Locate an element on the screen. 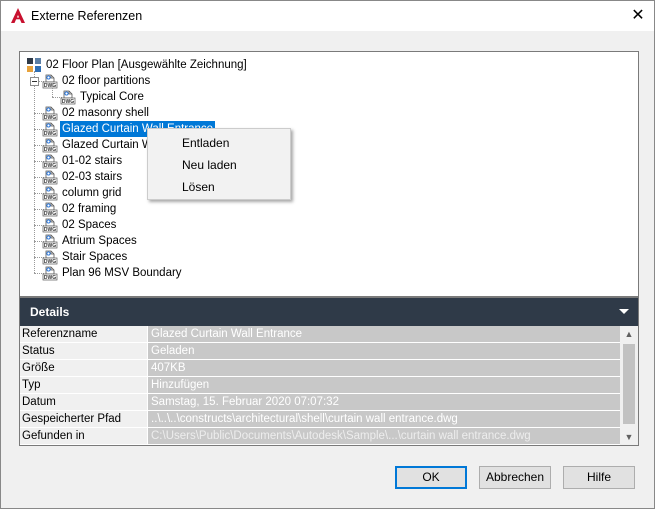 This screenshot has height=509, width=655. tree-node: DWG Atrium Spaces is located at coordinates (220, 241).